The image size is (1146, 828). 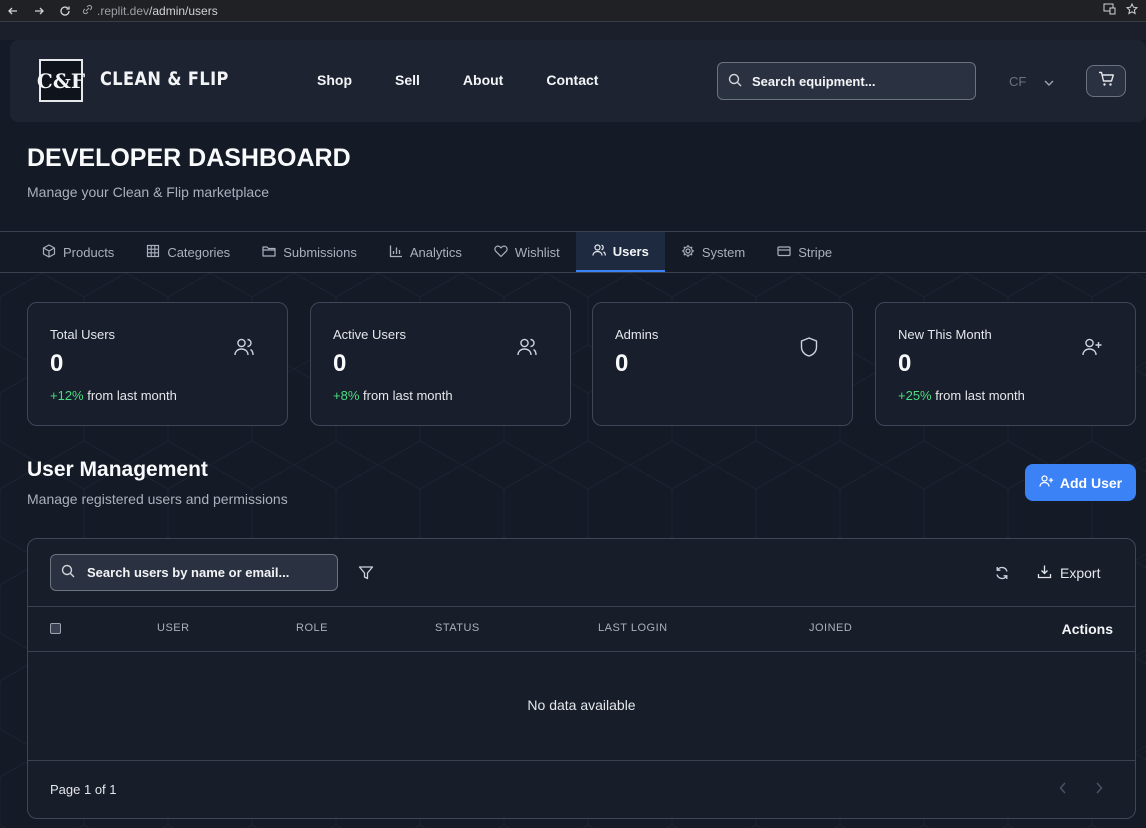 What do you see at coordinates (435, 252) in the screenshot?
I see `tab-label: Analytics` at bounding box center [435, 252].